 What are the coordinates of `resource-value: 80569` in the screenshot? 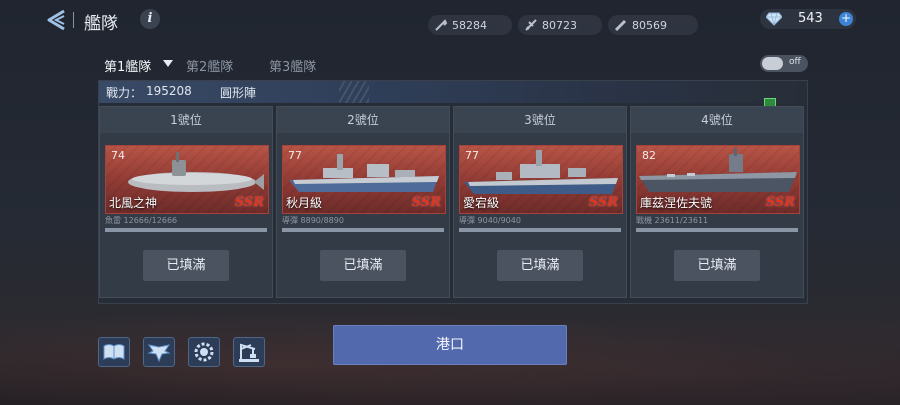 It's located at (649, 25).